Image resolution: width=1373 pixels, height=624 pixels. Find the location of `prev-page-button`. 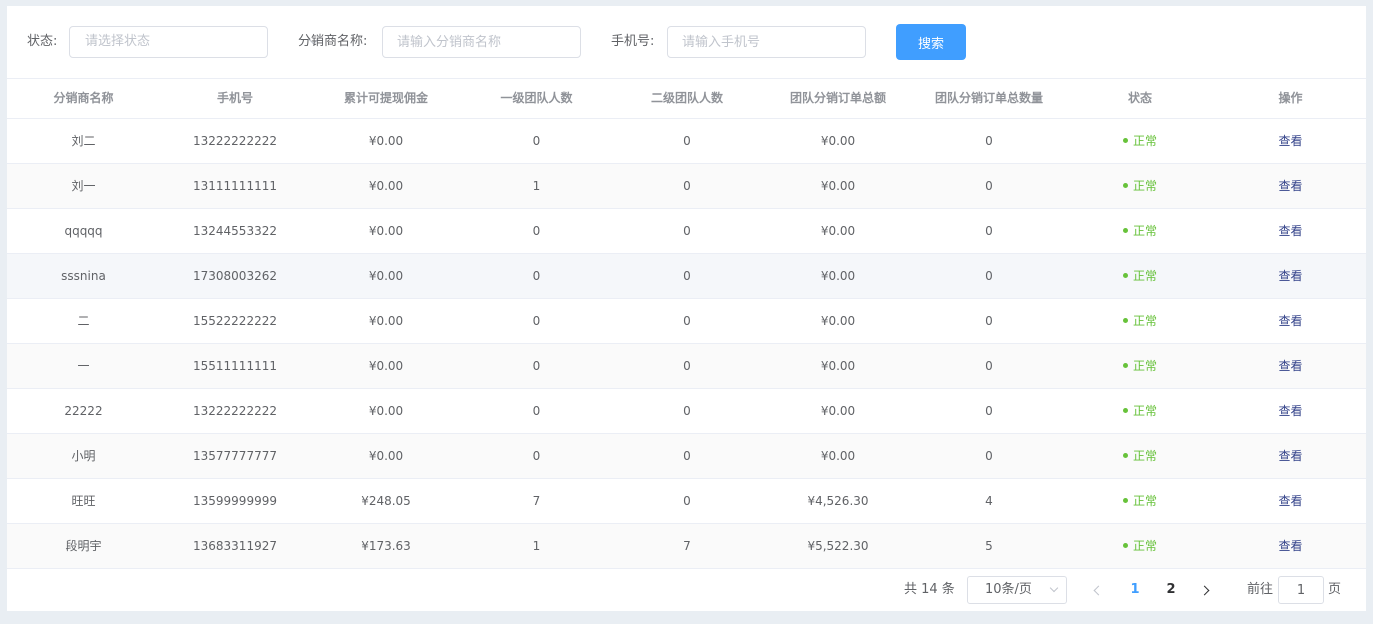

prev-page-button is located at coordinates (1097, 590).